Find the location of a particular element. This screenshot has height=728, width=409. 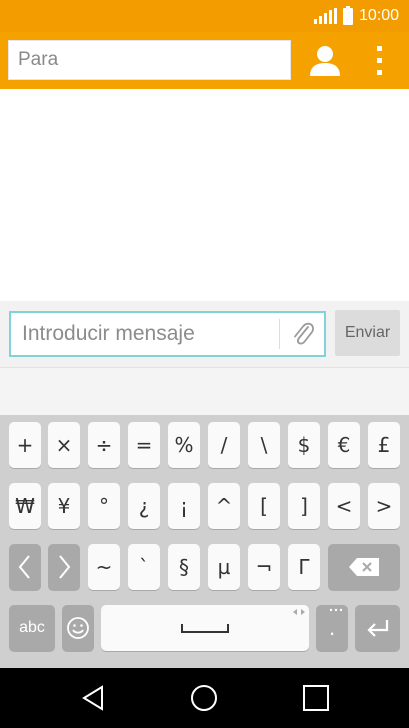

status-icons: 10:00 is located at coordinates (356, 15).